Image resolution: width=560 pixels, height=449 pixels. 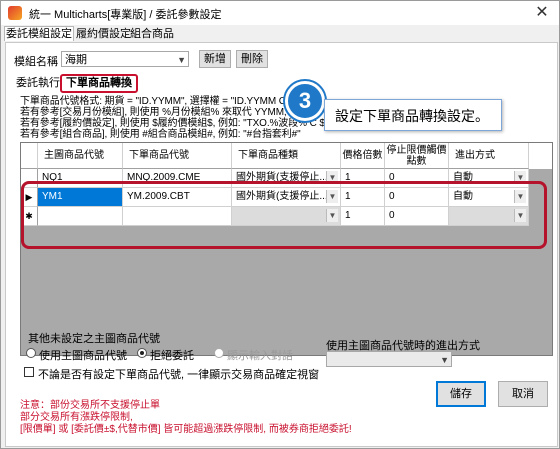 I want to click on cell-main-symbol, so click(x=80, y=216).